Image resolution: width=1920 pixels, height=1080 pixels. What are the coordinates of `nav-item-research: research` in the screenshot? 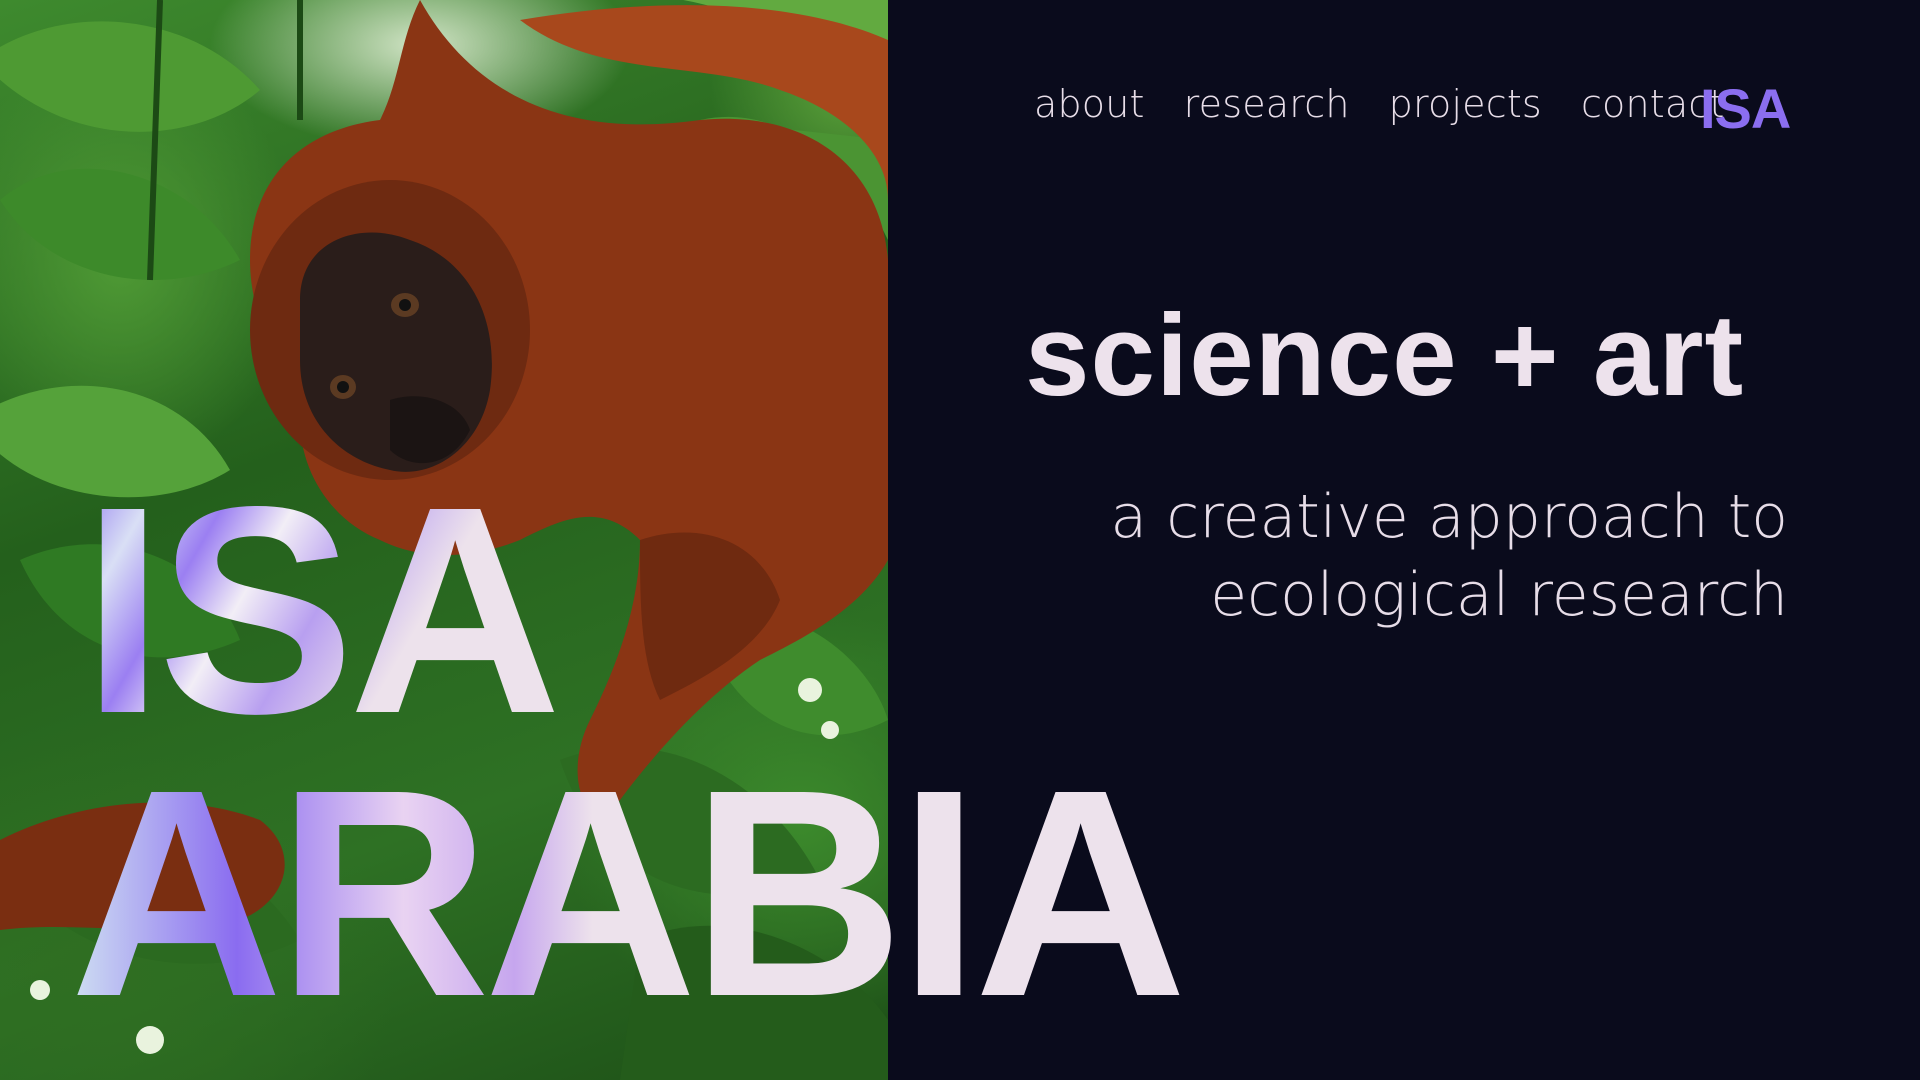 It's located at (1267, 104).